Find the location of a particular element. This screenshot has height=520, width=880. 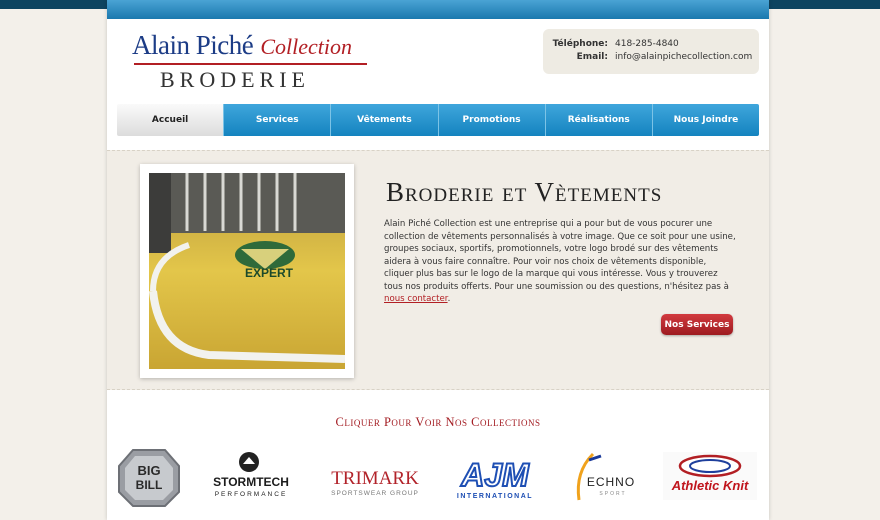

logo-subtitle: BRODERIE is located at coordinates (235, 79).